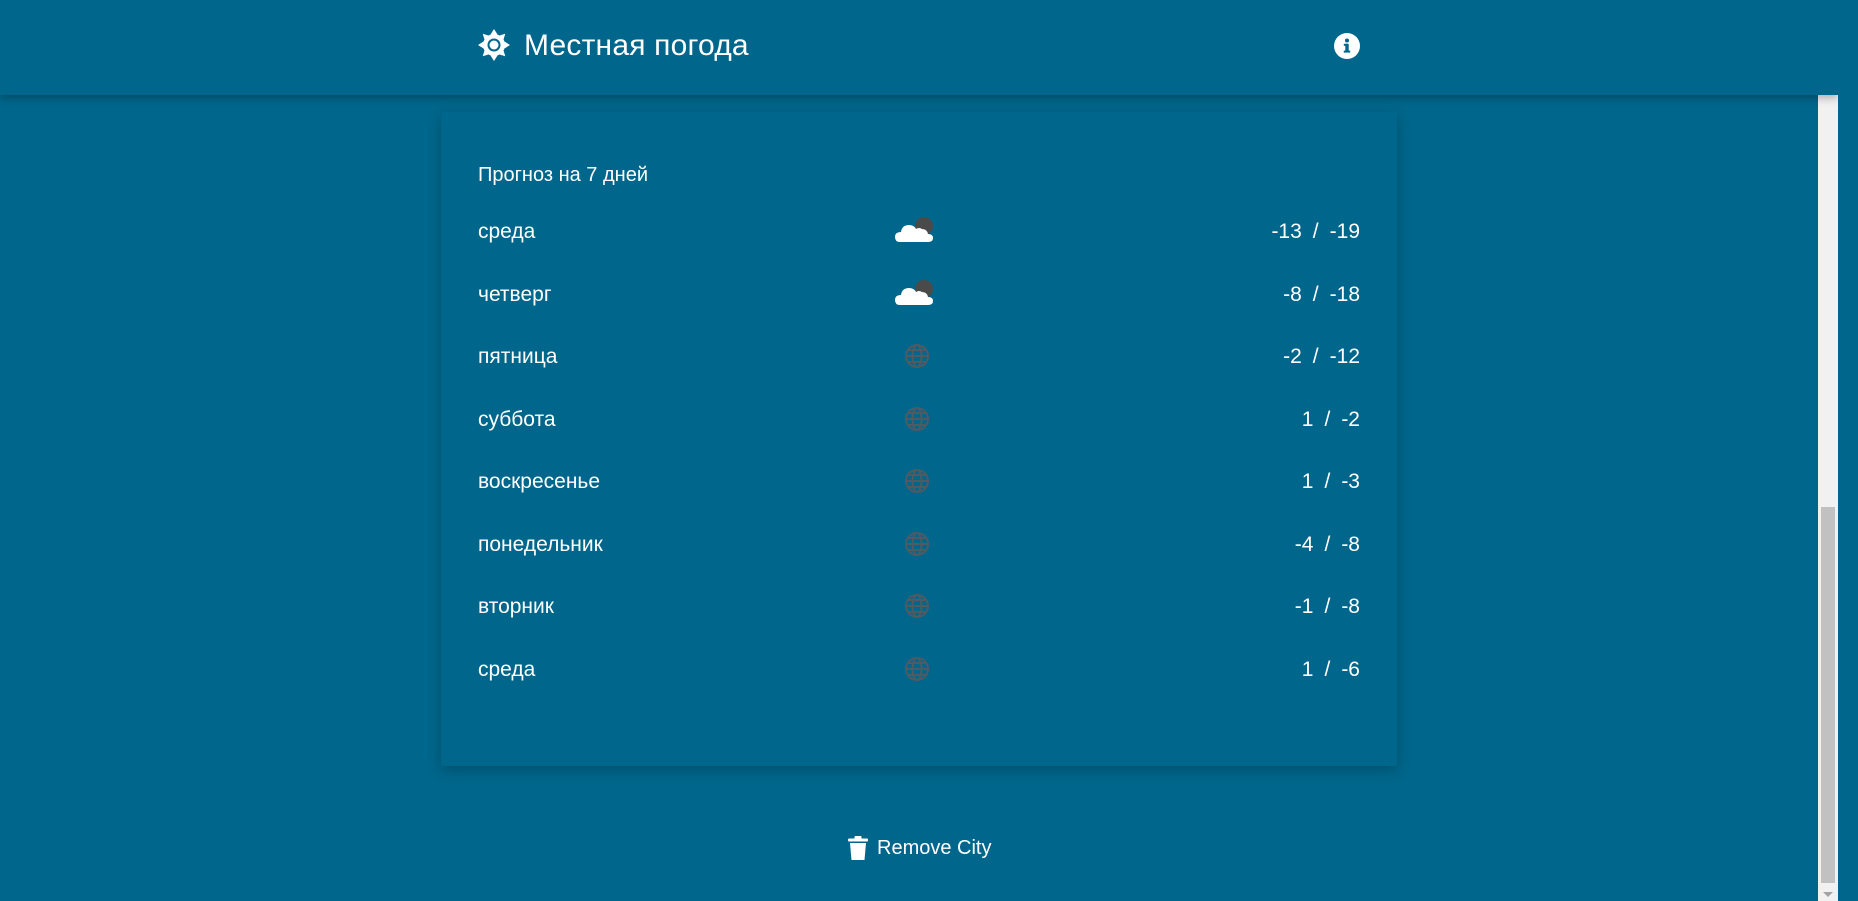  What do you see at coordinates (1344, 356) in the screenshot?
I see `temp-low: -12` at bounding box center [1344, 356].